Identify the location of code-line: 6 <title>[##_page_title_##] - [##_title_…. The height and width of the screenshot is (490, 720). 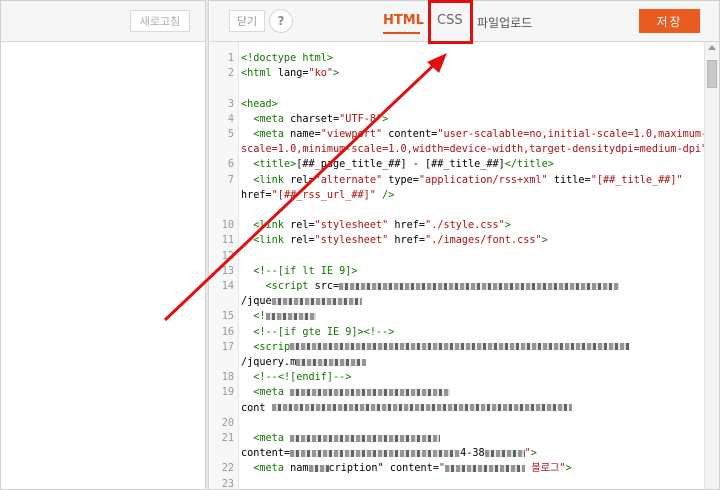
(457, 164).